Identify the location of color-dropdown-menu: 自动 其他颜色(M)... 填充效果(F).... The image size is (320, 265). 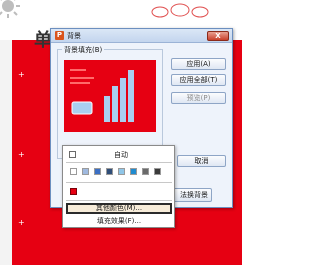
(118, 186).